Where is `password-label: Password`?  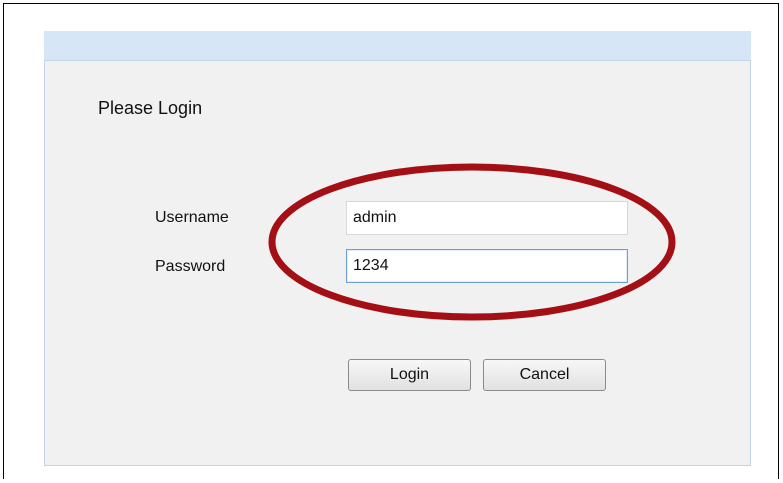
password-label: Password is located at coordinates (190, 266).